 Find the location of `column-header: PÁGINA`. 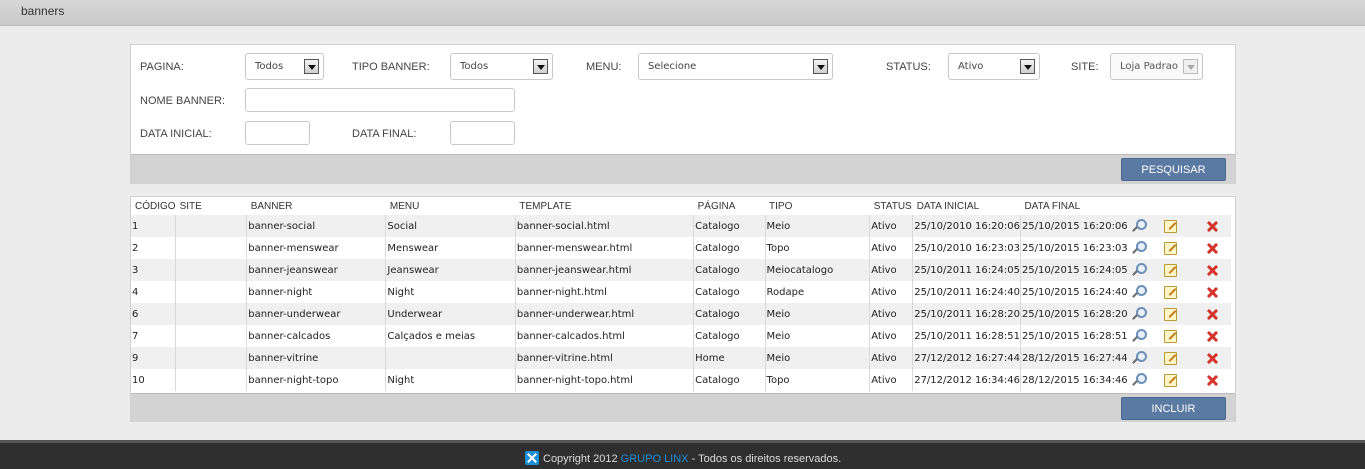

column-header: PÁGINA is located at coordinates (729, 206).